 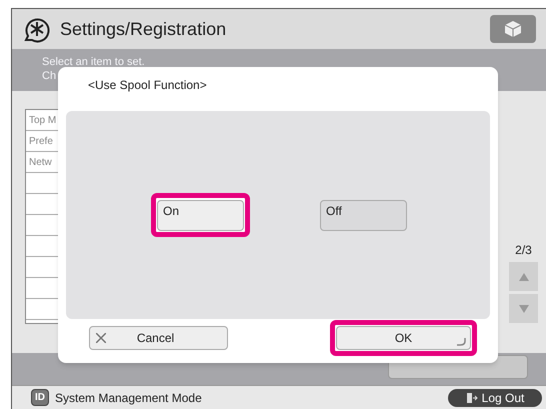 What do you see at coordinates (461, 342) in the screenshot?
I see `enter-icon` at bounding box center [461, 342].